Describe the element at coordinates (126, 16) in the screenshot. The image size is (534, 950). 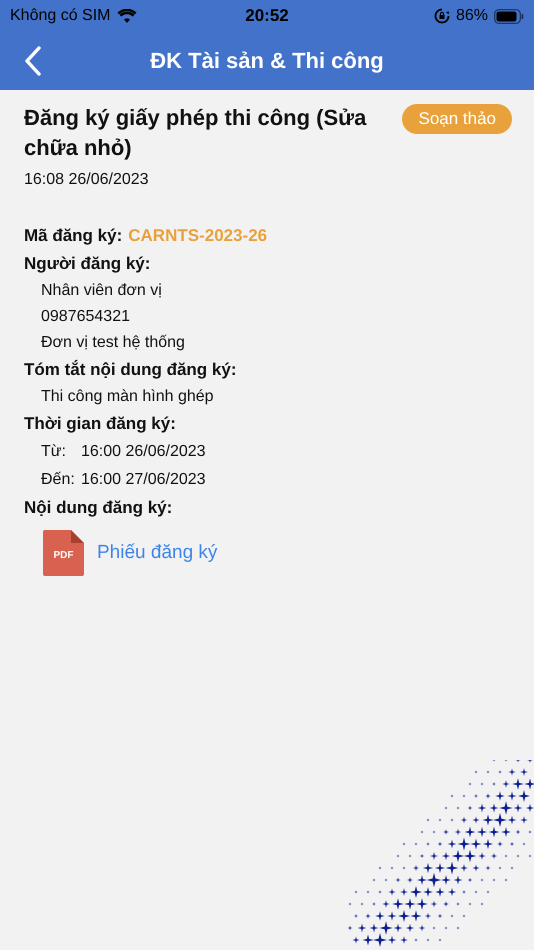
I see `wifi-icon` at that location.